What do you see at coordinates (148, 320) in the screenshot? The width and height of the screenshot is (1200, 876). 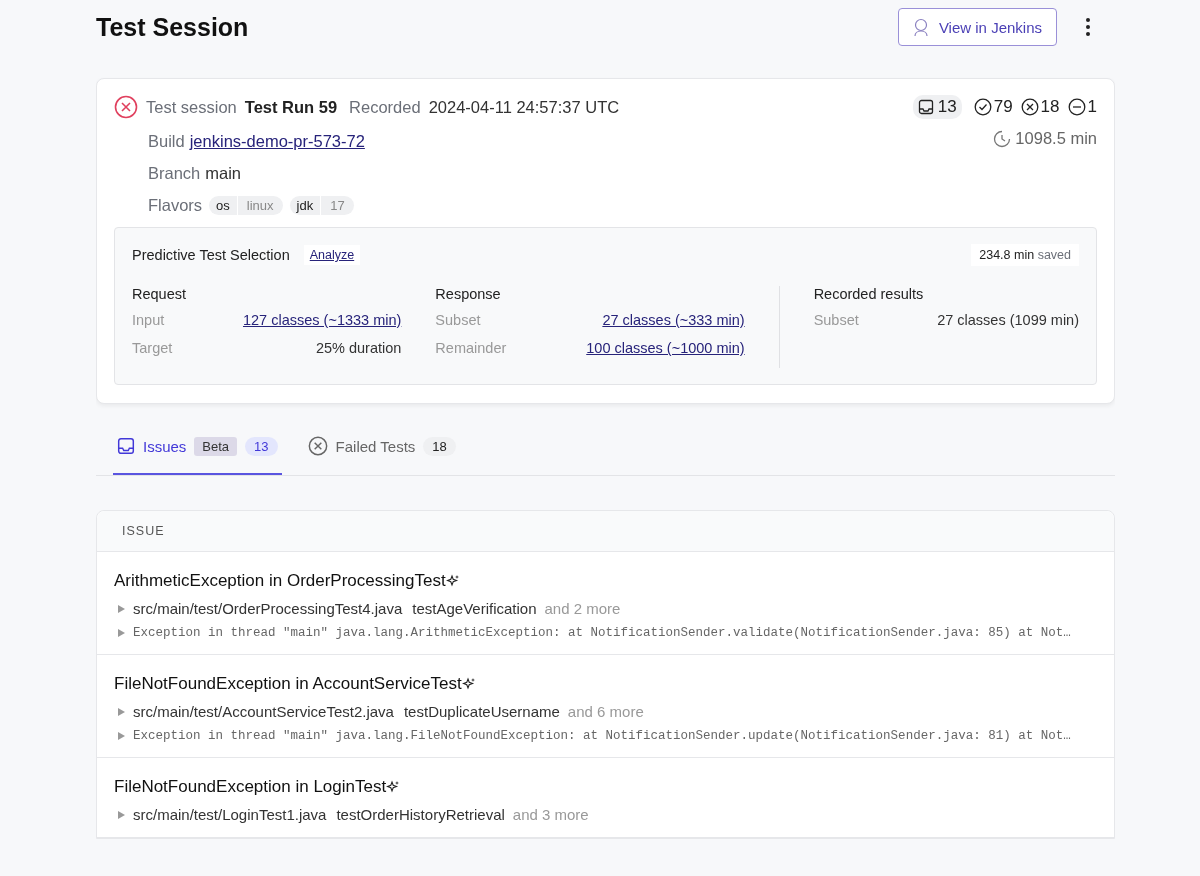 I see `row-label: Input` at bounding box center [148, 320].